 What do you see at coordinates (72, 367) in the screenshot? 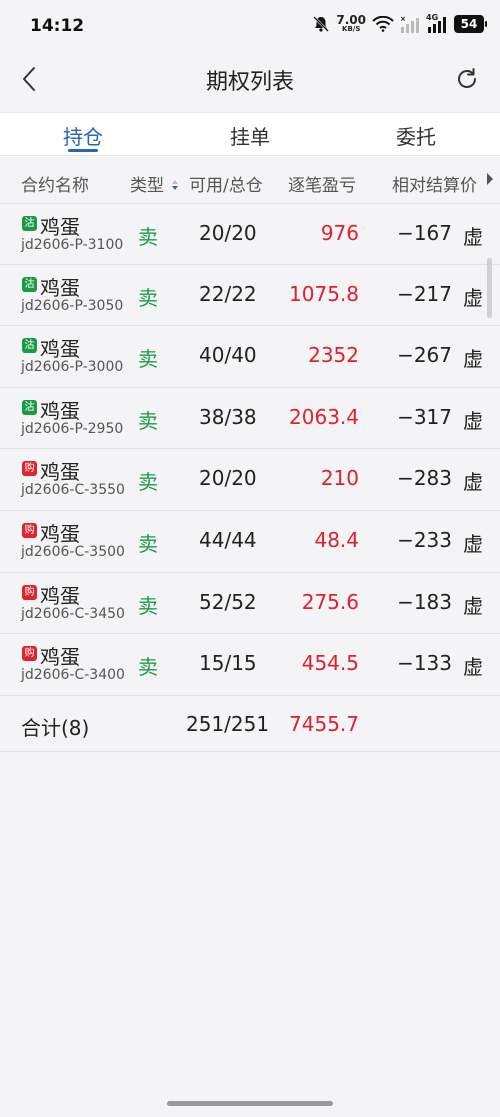
I see `row-code: jd2606-P-3000` at bounding box center [72, 367].